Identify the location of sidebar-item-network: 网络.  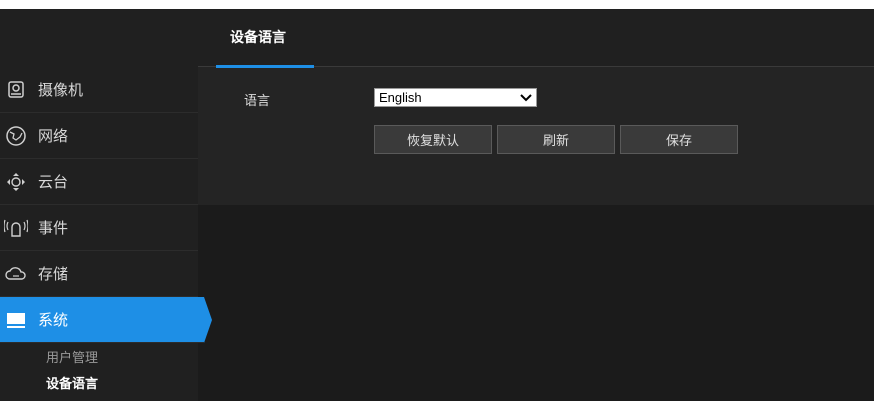
(99, 136).